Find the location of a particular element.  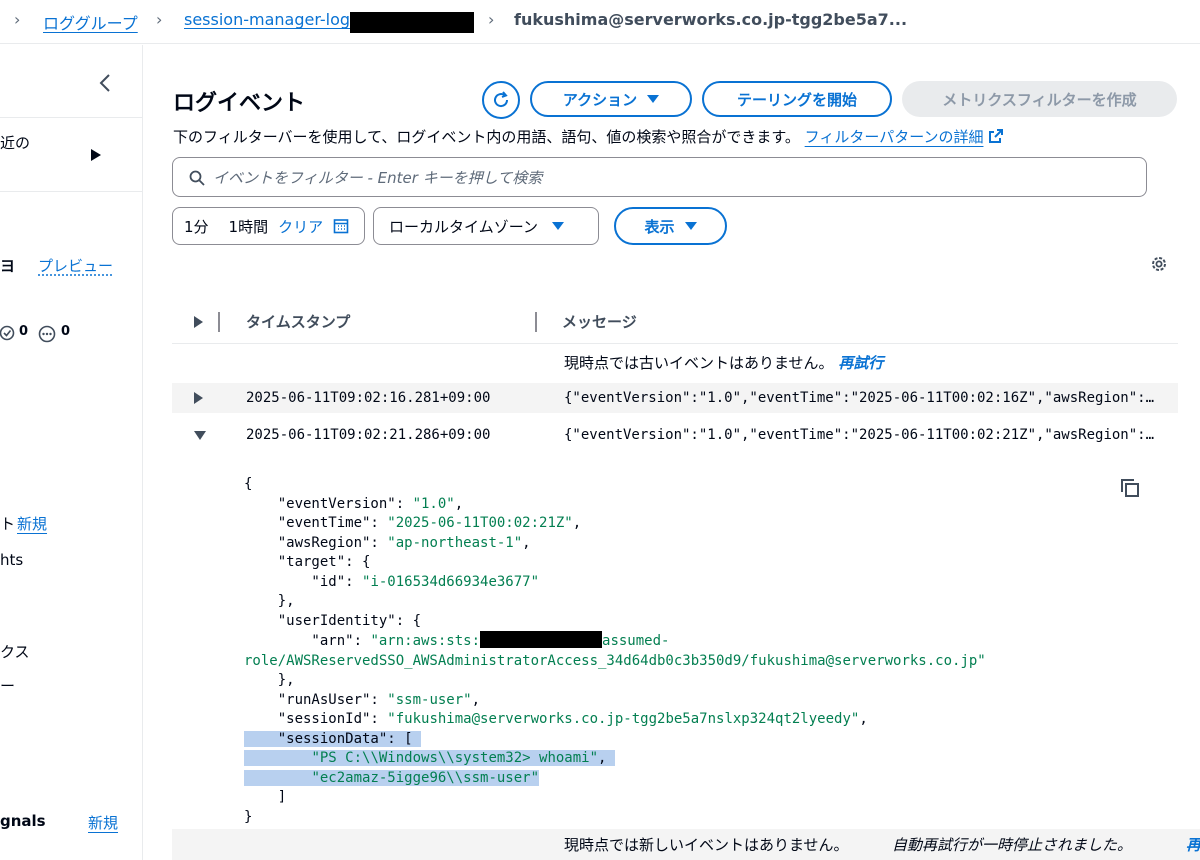

external-link-icon is located at coordinates (996, 136).